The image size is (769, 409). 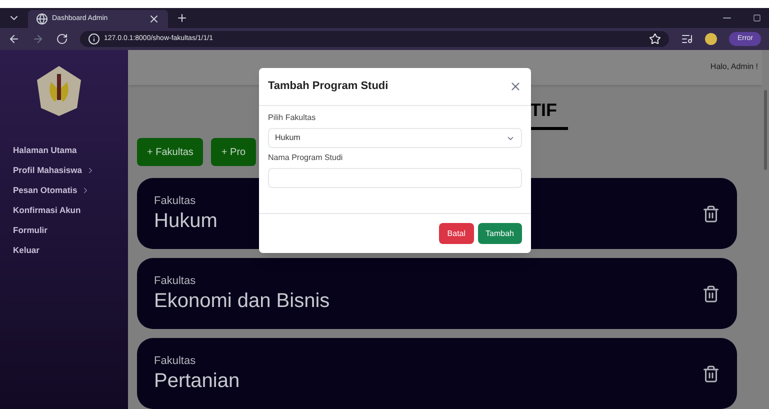 What do you see at coordinates (70, 150) in the screenshot?
I see `sidebar-item: Halaman Utama` at bounding box center [70, 150].